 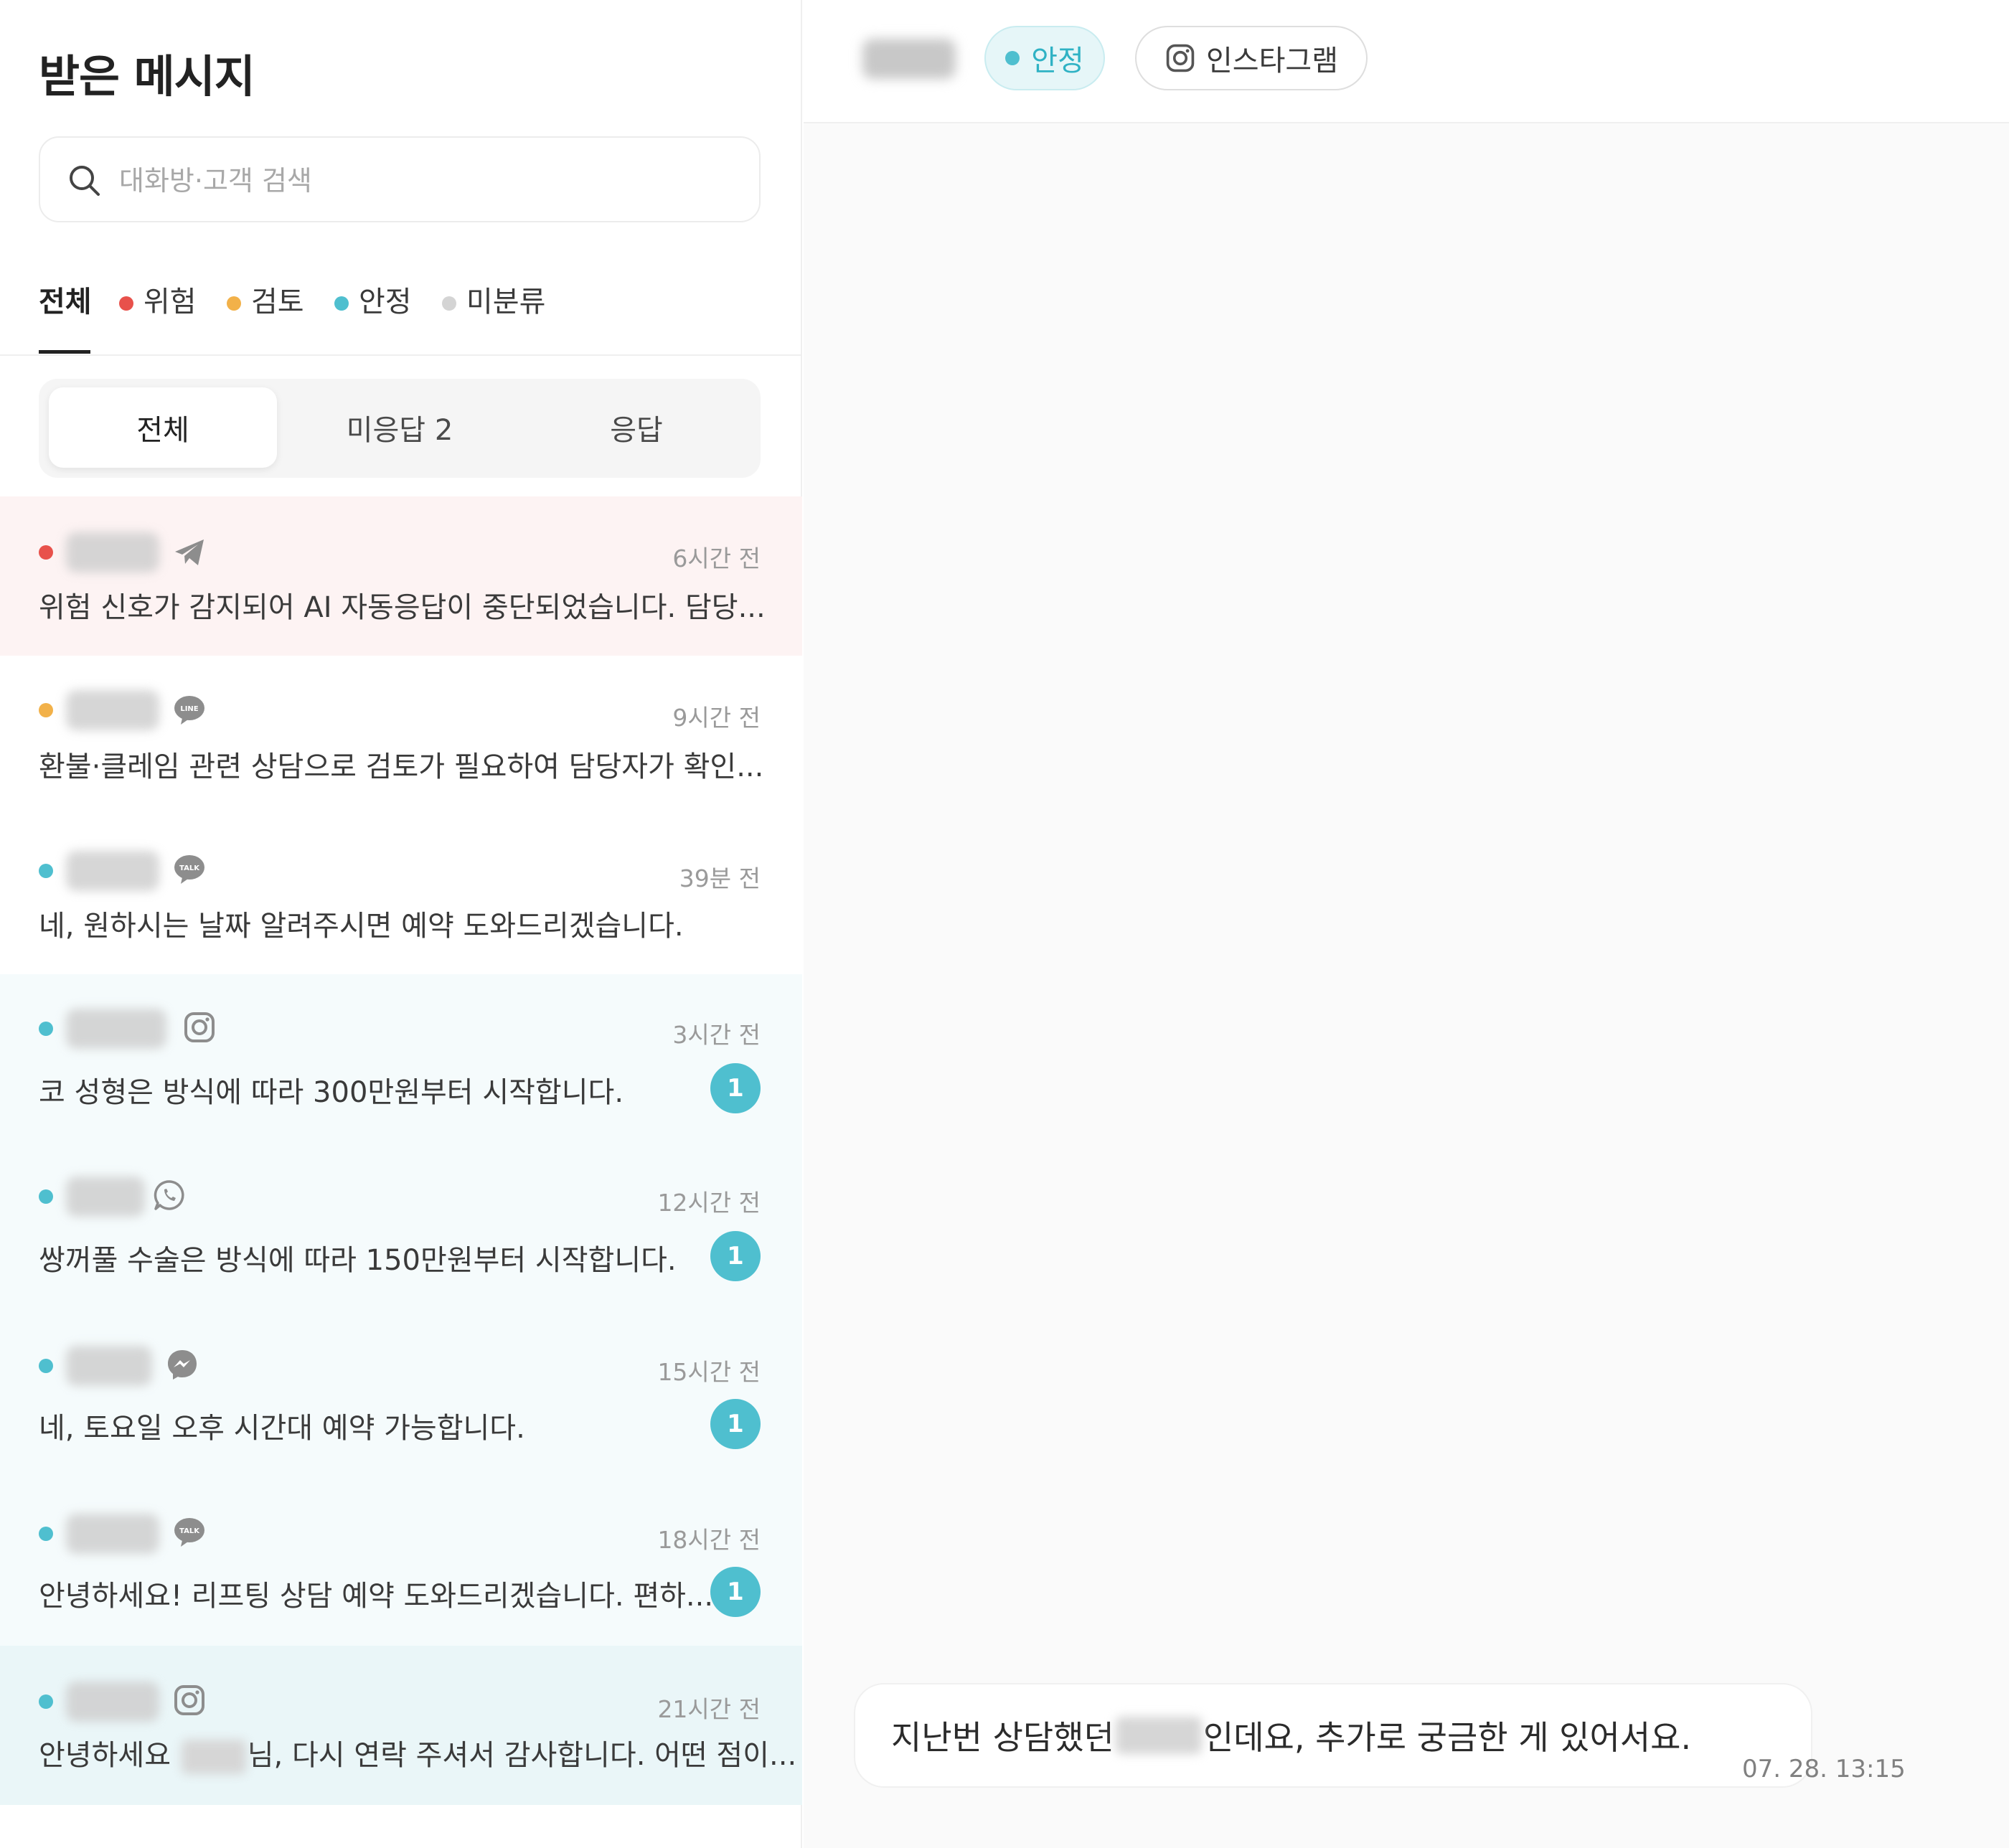 I want to click on tab-stable: 안정, so click(x=373, y=317).